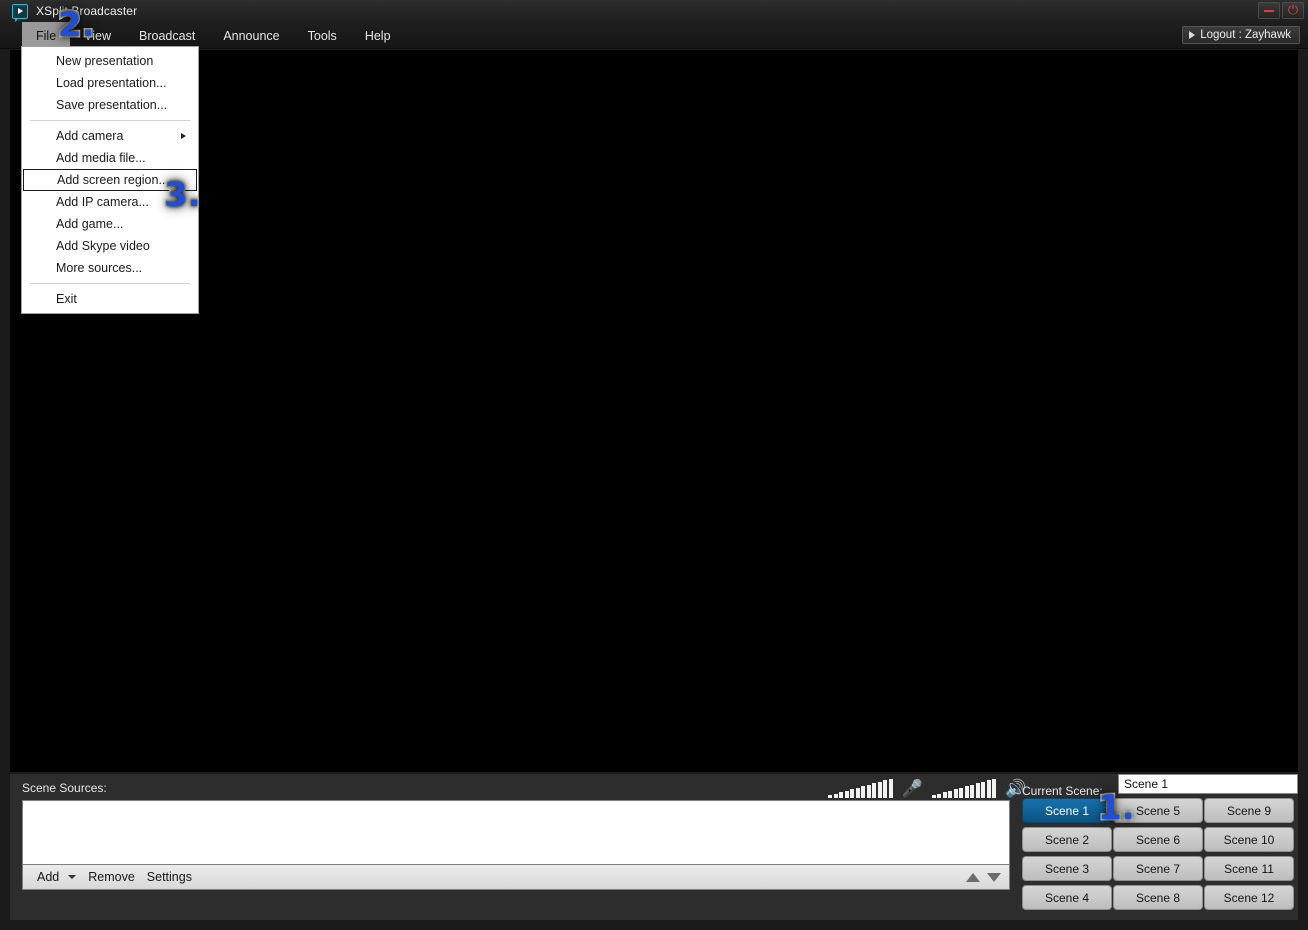 This screenshot has height=930, width=1308. Describe the element at coordinates (1208, 784) in the screenshot. I see `scene-name-input: Scene 1` at that location.